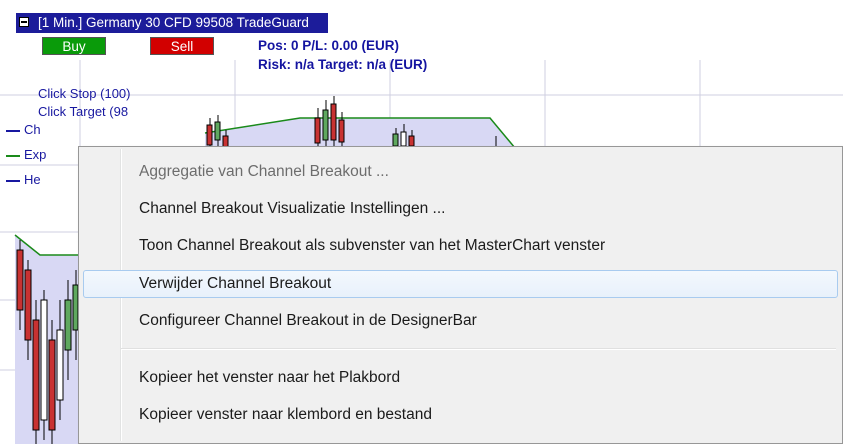  What do you see at coordinates (478, 349) in the screenshot?
I see `menu-separator` at bounding box center [478, 349].